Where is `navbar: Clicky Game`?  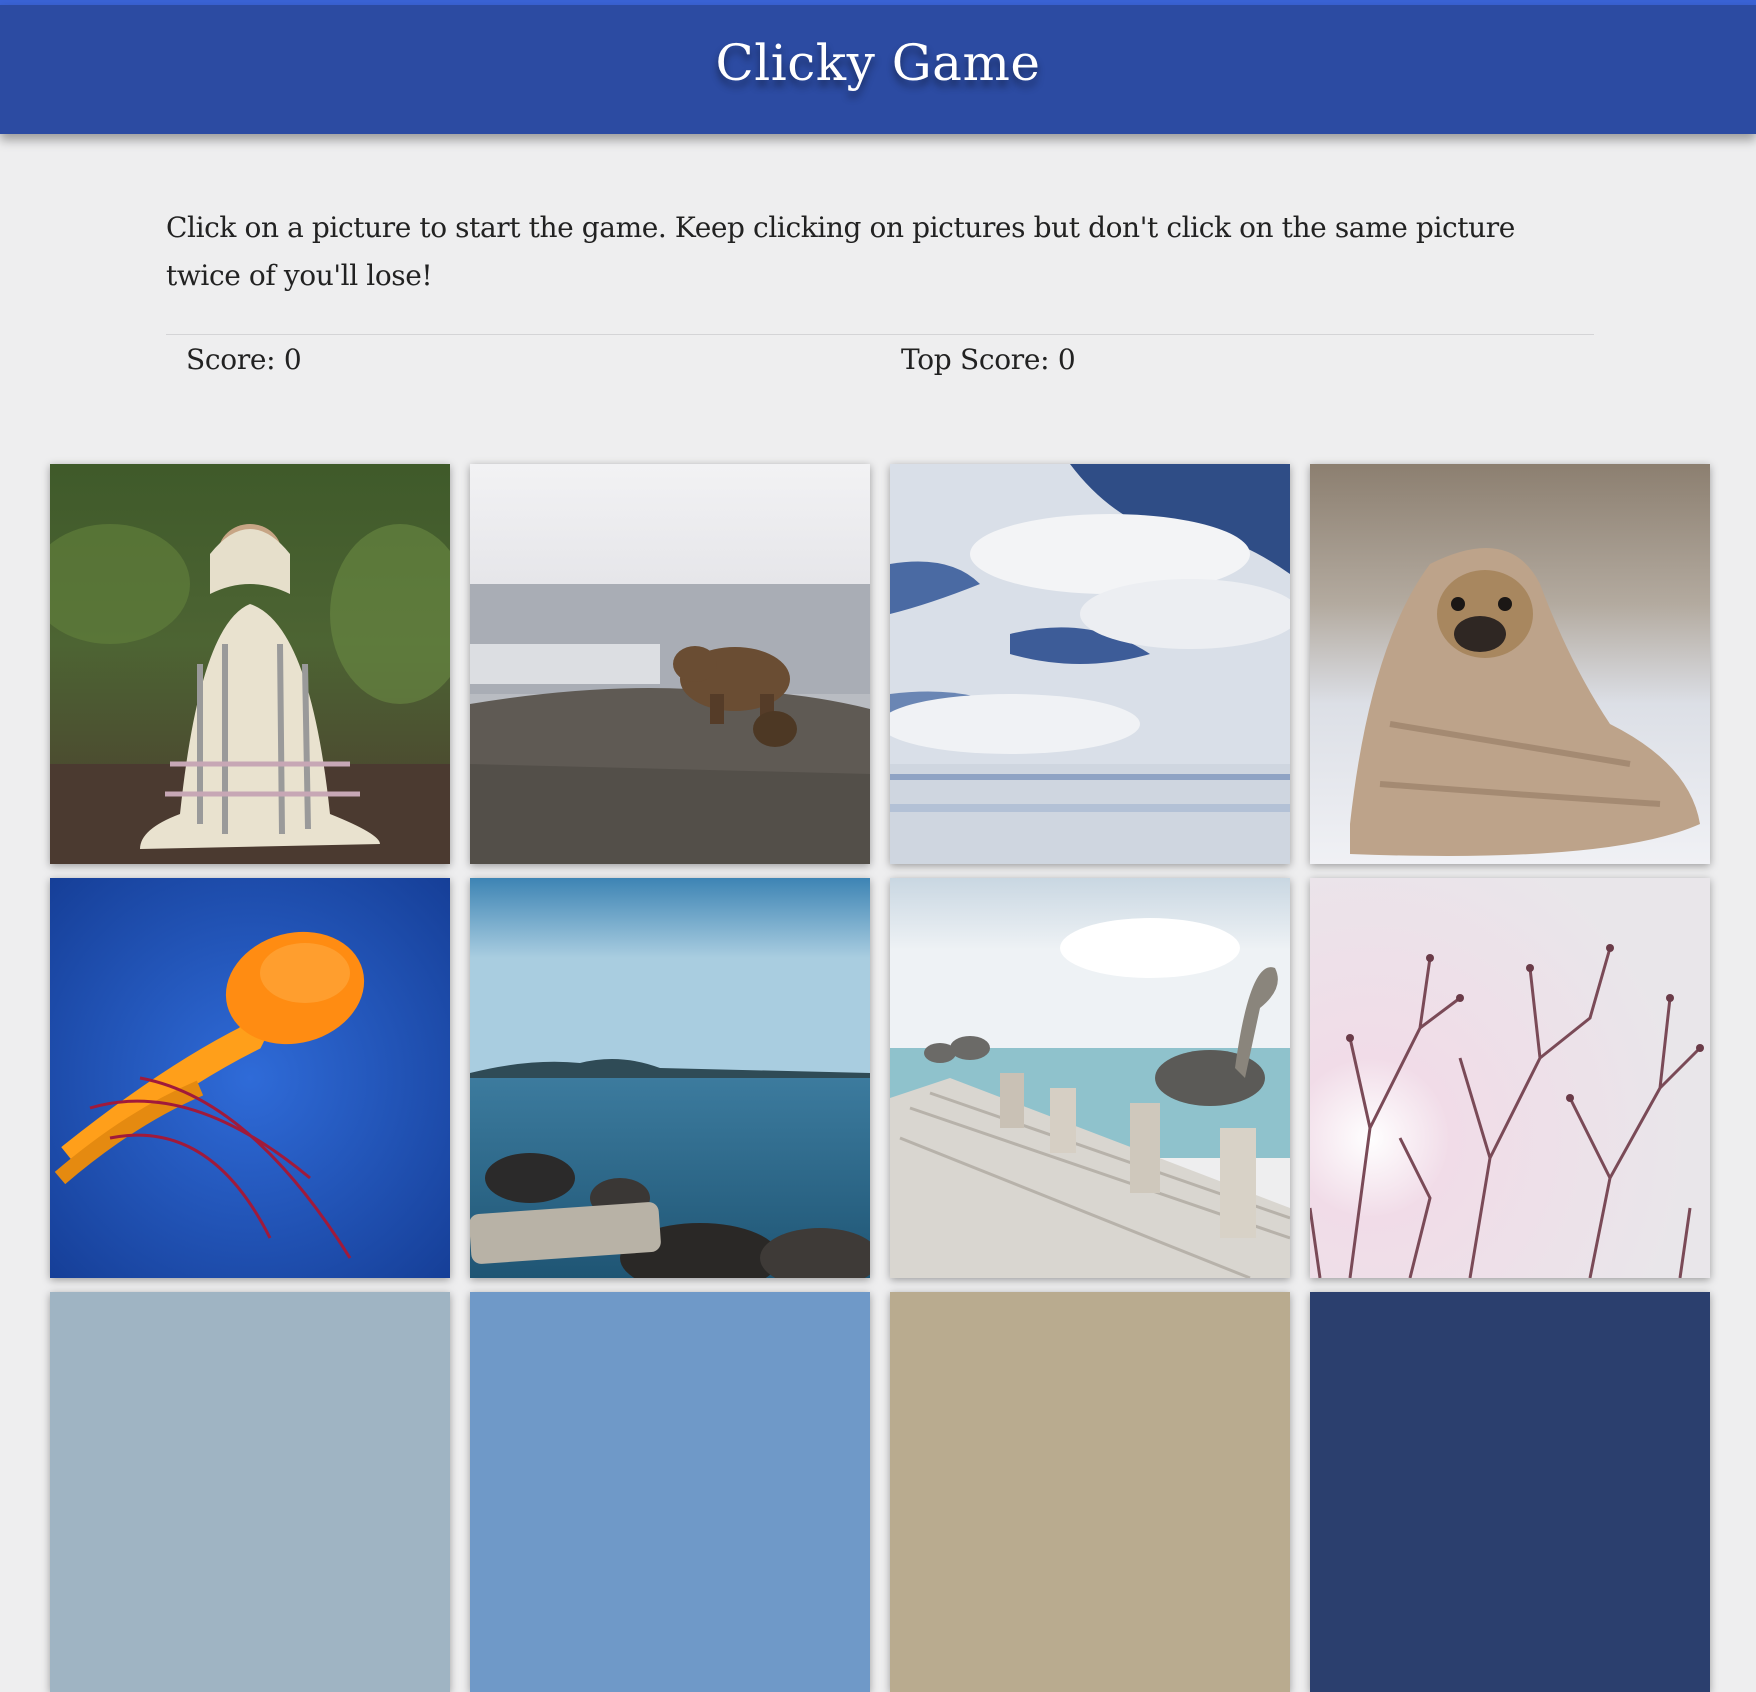
navbar: Clicky Game is located at coordinates (878, 69).